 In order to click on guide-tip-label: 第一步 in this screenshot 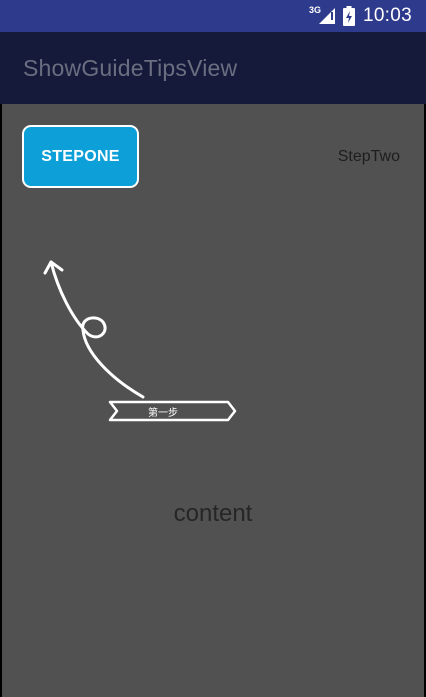, I will do `click(163, 413)`.